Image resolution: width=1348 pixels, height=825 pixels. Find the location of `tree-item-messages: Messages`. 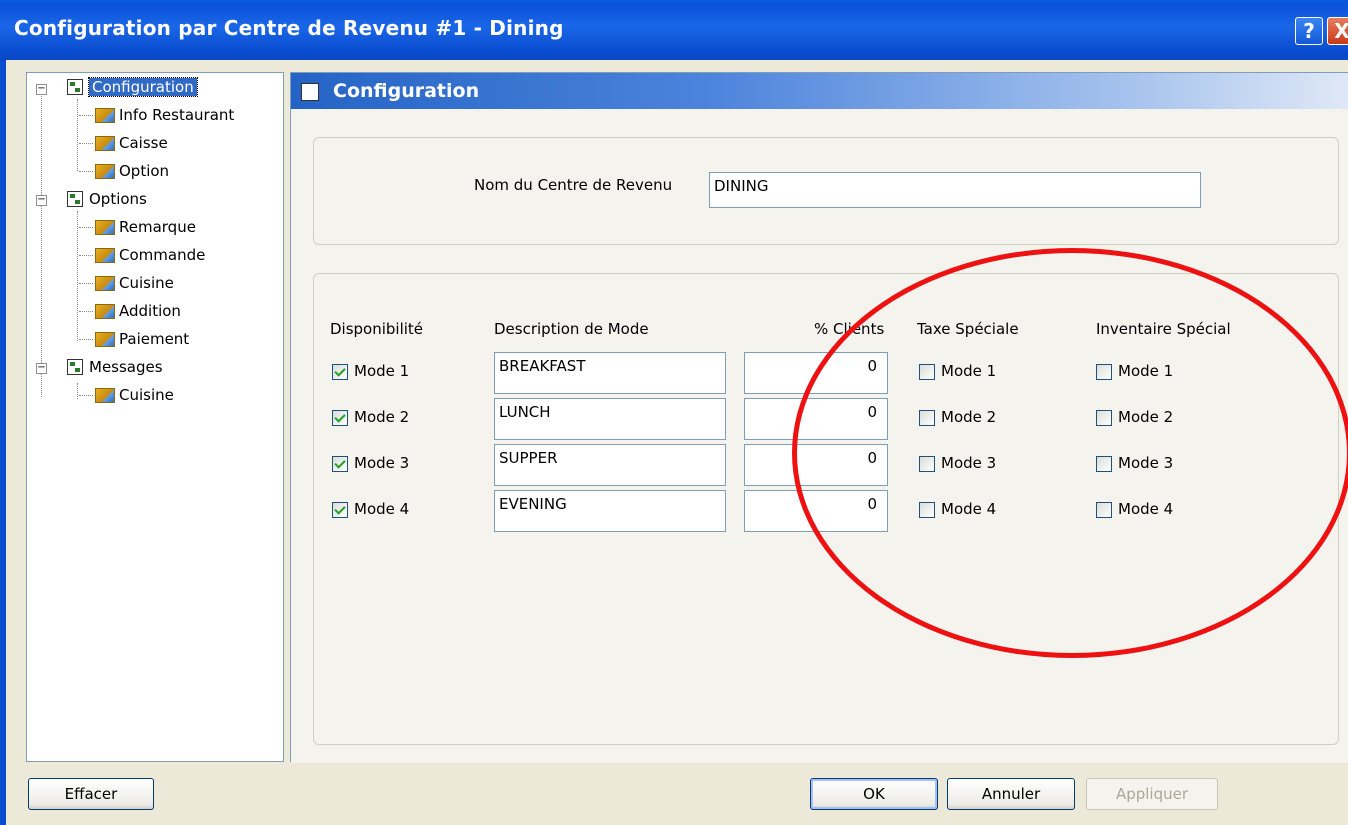

tree-item-messages: Messages is located at coordinates (115, 367).